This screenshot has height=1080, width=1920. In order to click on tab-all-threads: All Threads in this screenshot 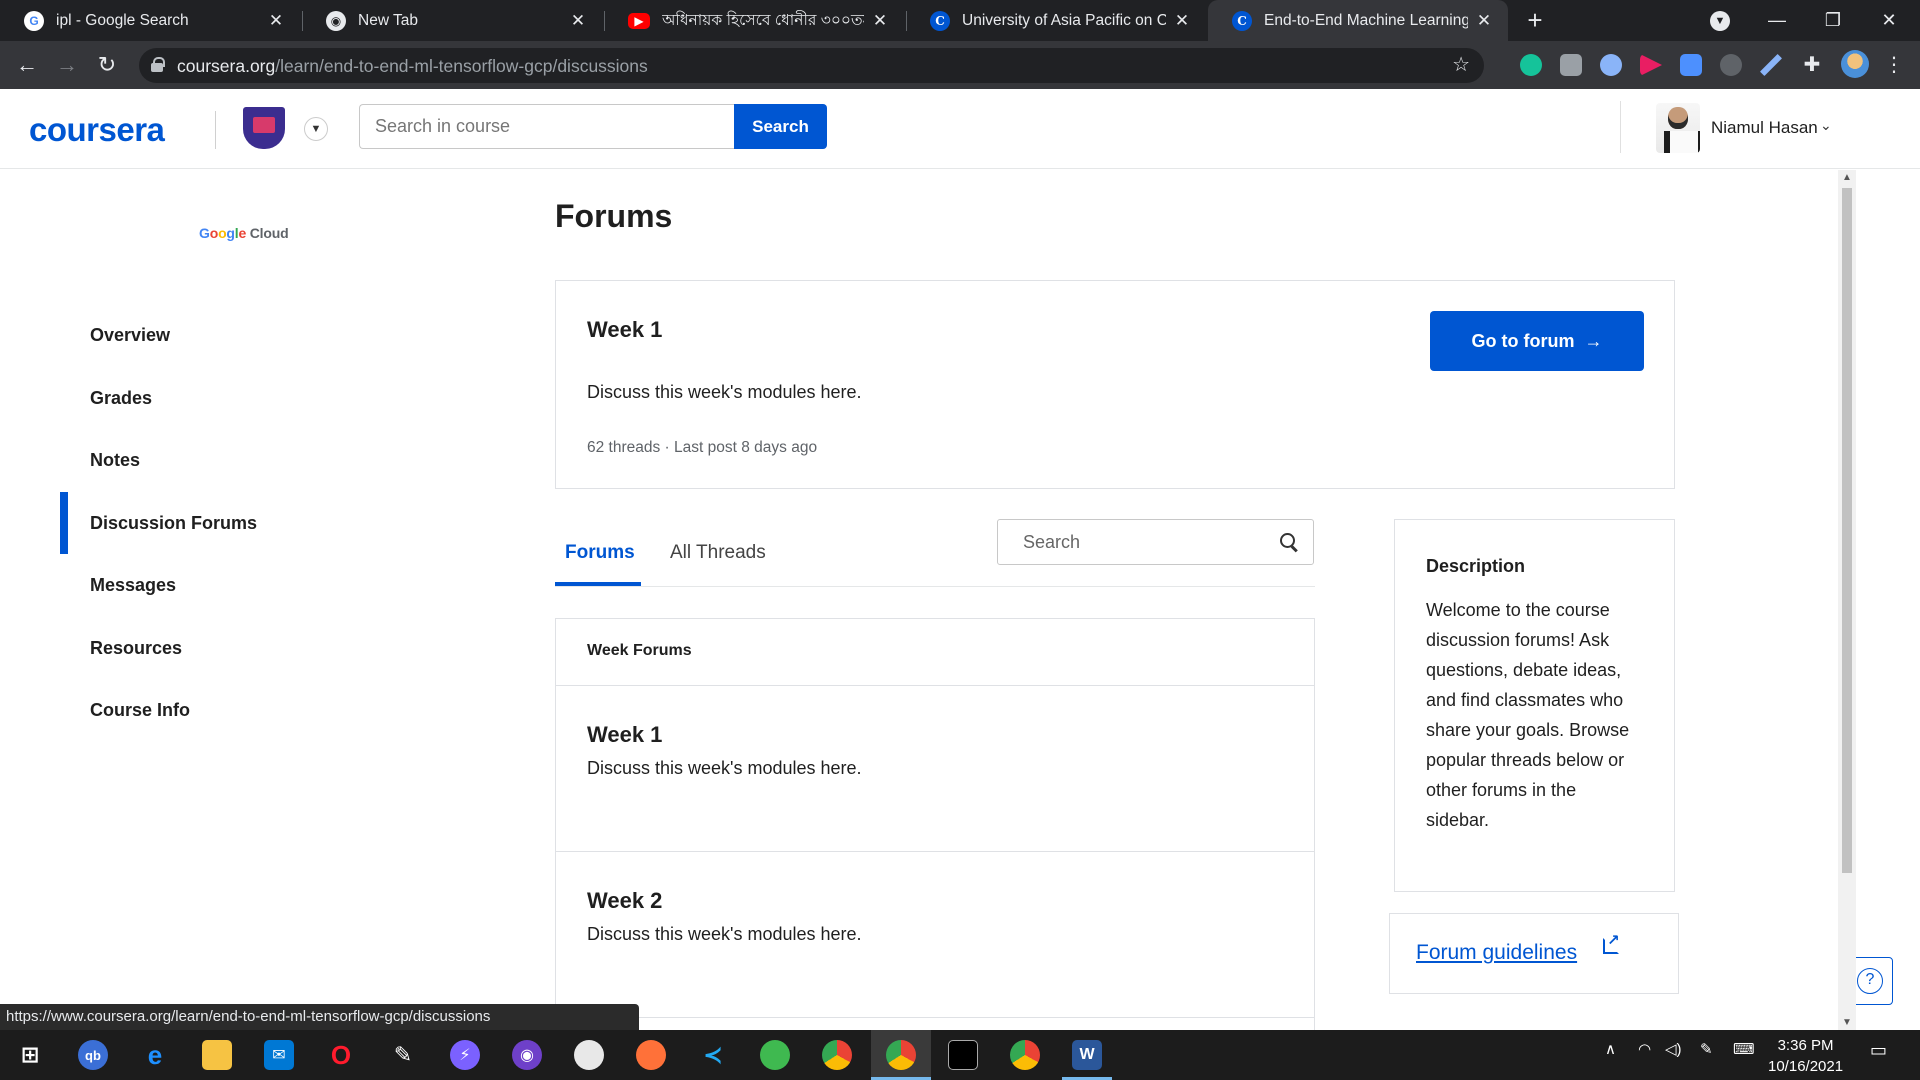, I will do `click(718, 553)`.